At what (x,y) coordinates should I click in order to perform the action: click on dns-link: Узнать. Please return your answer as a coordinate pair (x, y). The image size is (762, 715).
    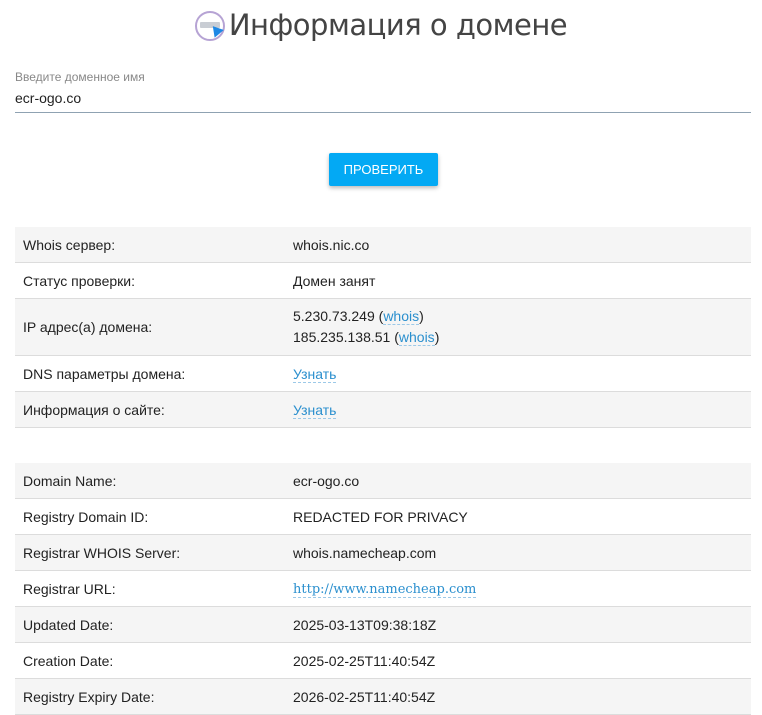
    Looking at the image, I should click on (315, 374).